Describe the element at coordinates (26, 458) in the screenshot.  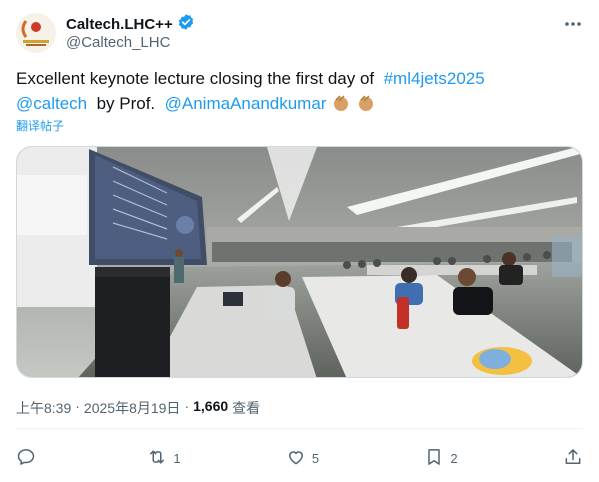
I see `reply-icon` at that location.